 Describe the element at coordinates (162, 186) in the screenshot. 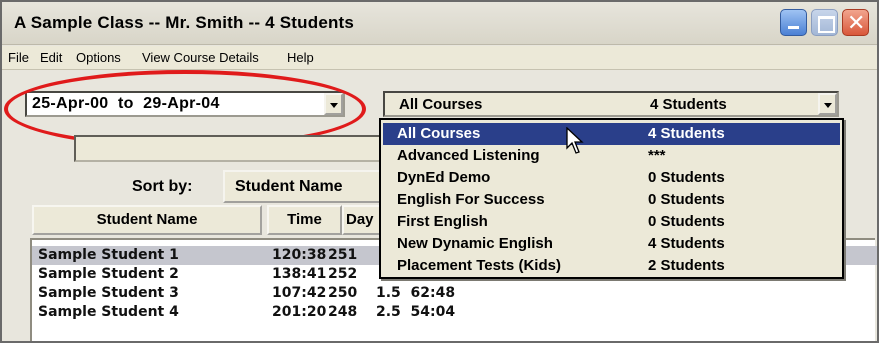

I see `sort-label: Sort by:` at that location.